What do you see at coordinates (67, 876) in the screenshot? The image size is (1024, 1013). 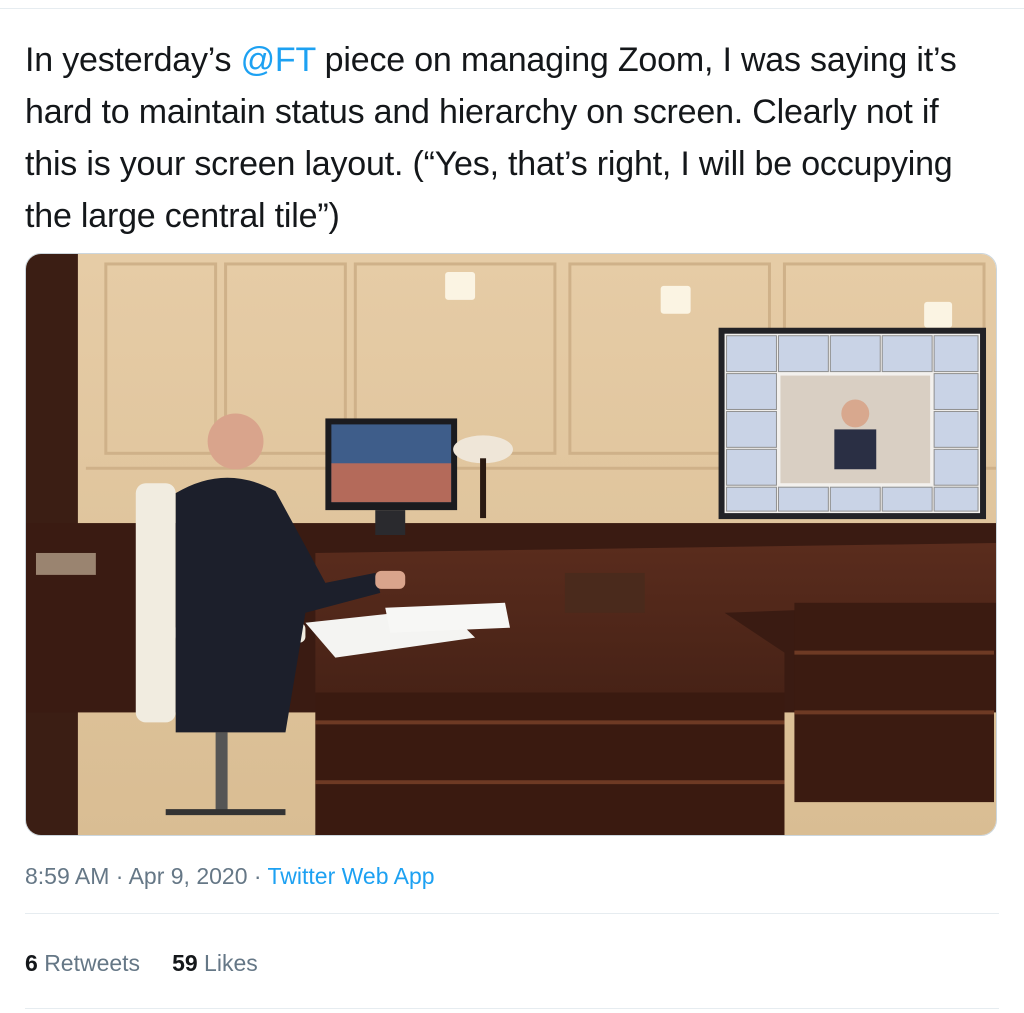 I see `tweet-time: 8:59 AM` at bounding box center [67, 876].